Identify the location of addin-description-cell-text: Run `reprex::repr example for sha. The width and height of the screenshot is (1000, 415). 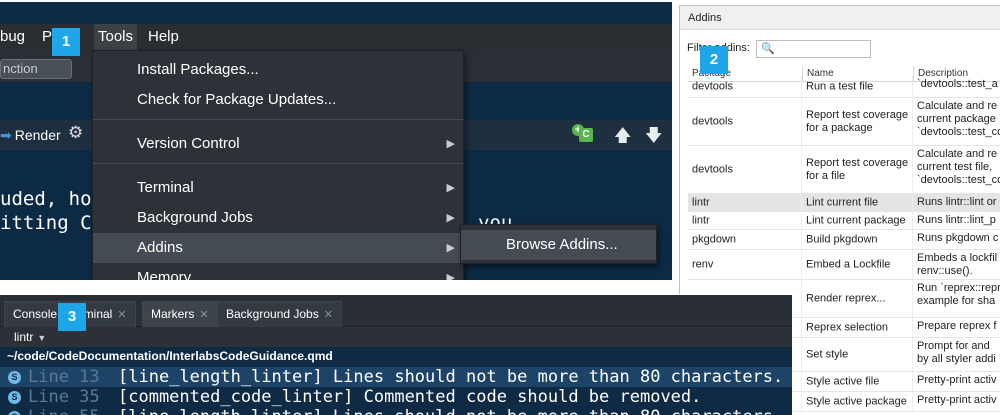
(958, 294).